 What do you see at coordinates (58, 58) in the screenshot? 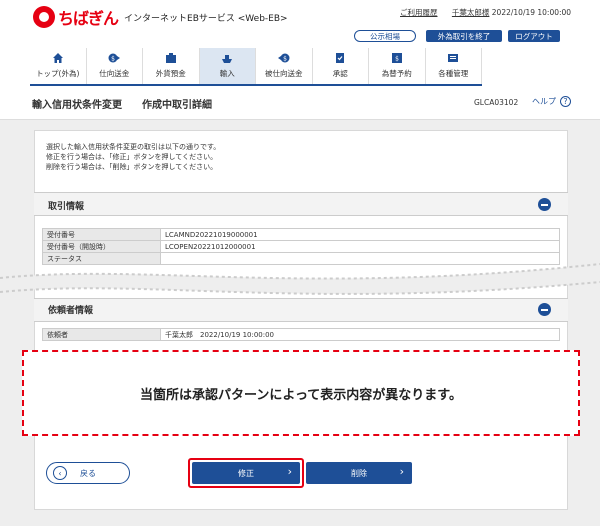
I see `home-icon` at bounding box center [58, 58].